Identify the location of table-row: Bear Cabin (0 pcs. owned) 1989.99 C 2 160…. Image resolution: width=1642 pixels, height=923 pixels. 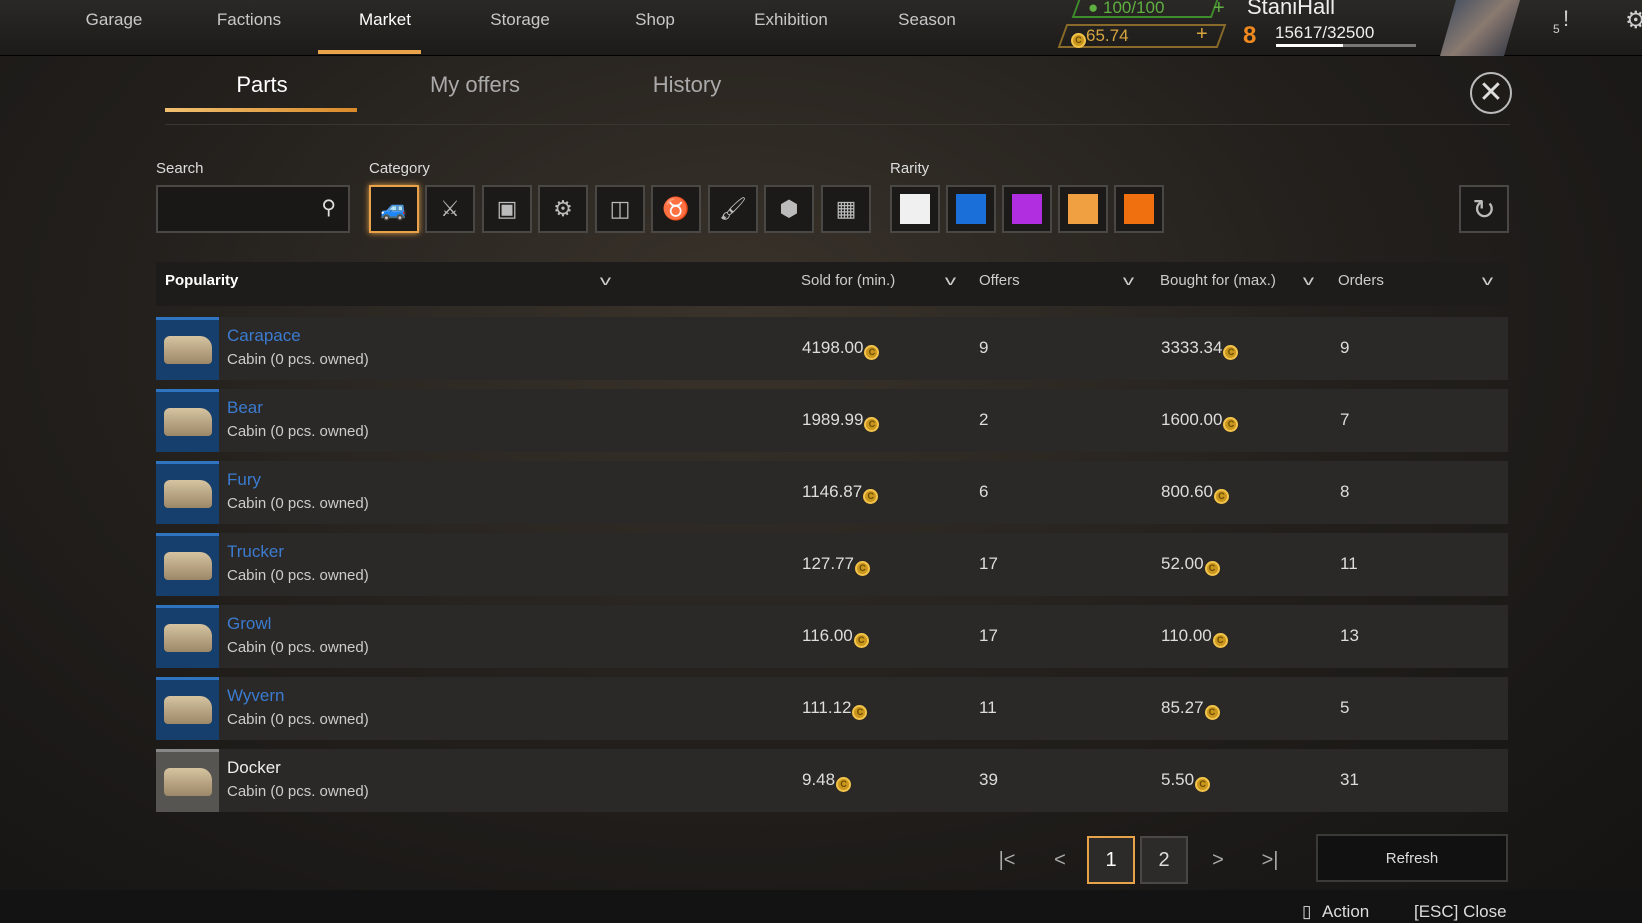
(832, 420).